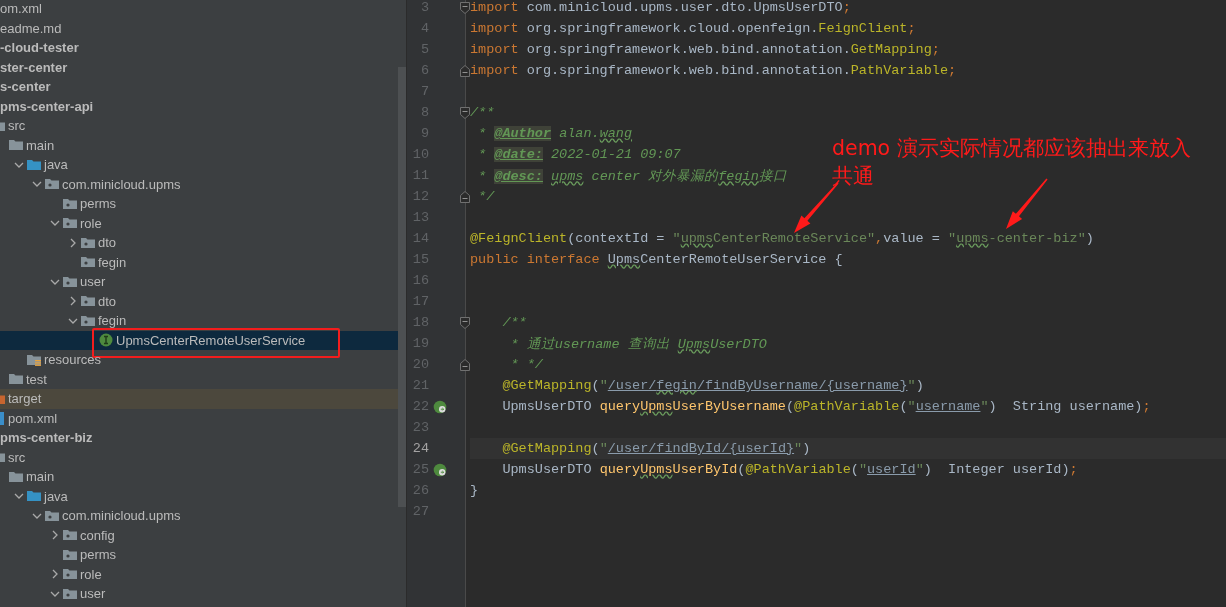  What do you see at coordinates (97, 535) in the screenshot?
I see `tree-item: config` at bounding box center [97, 535].